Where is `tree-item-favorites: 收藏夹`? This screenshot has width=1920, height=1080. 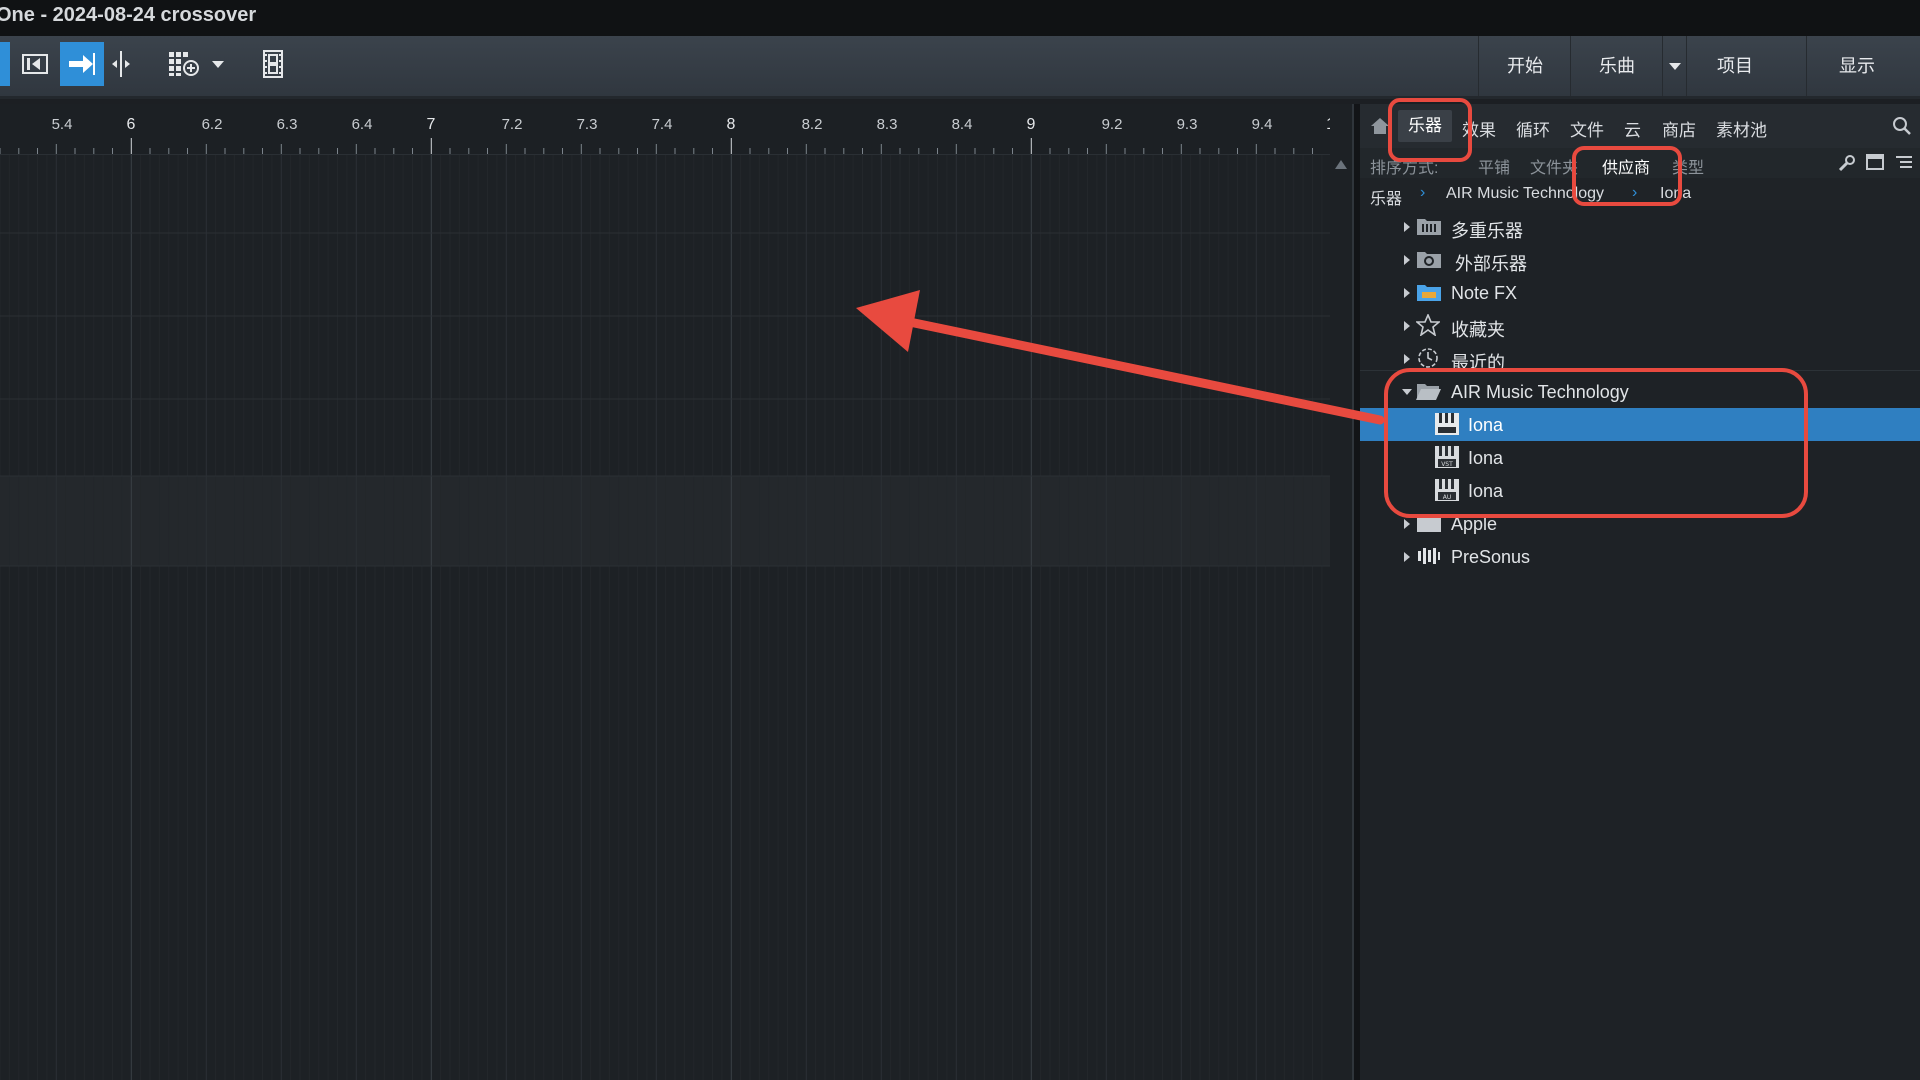
tree-item-favorites: 收藏夹 is located at coordinates (1640, 325).